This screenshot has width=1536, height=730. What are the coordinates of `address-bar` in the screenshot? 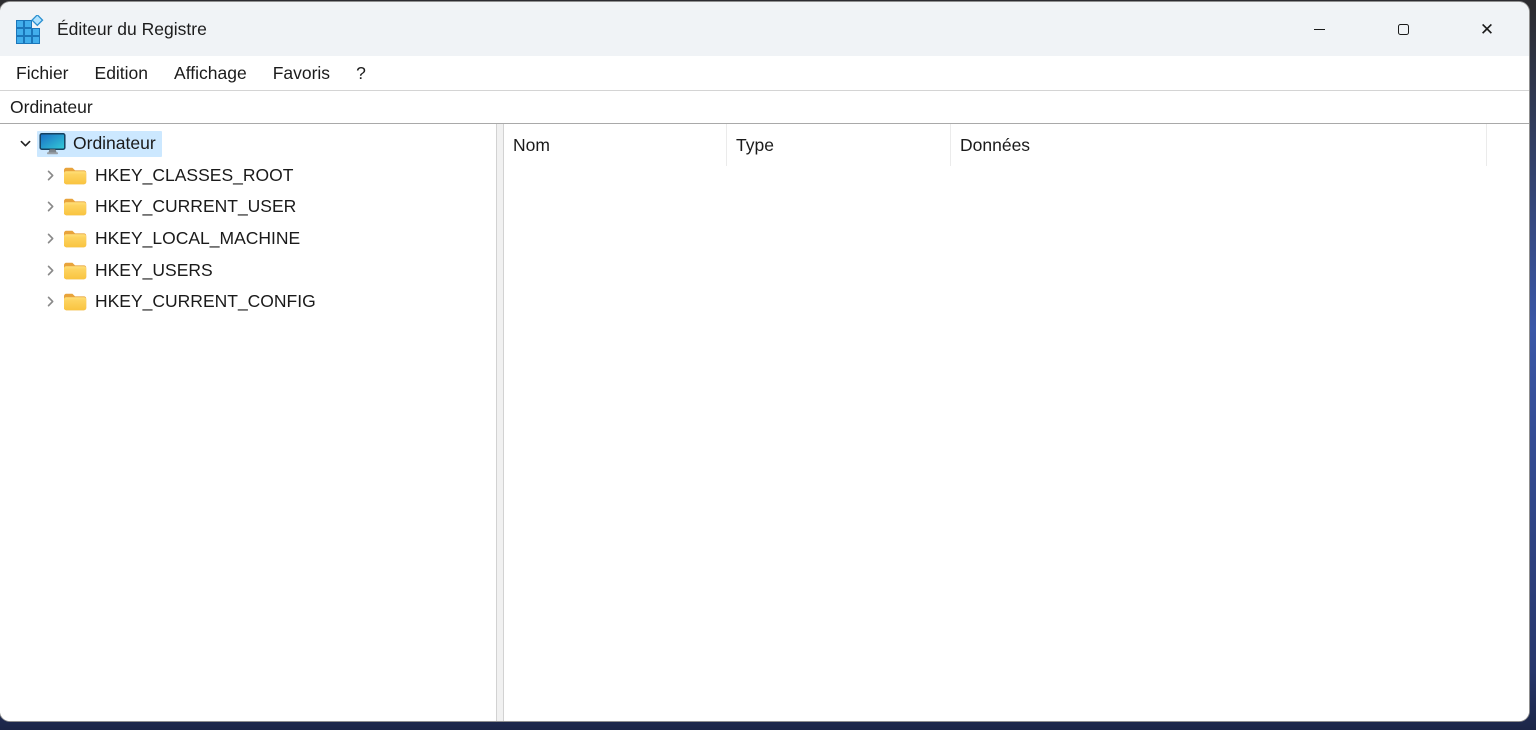 It's located at (764, 107).